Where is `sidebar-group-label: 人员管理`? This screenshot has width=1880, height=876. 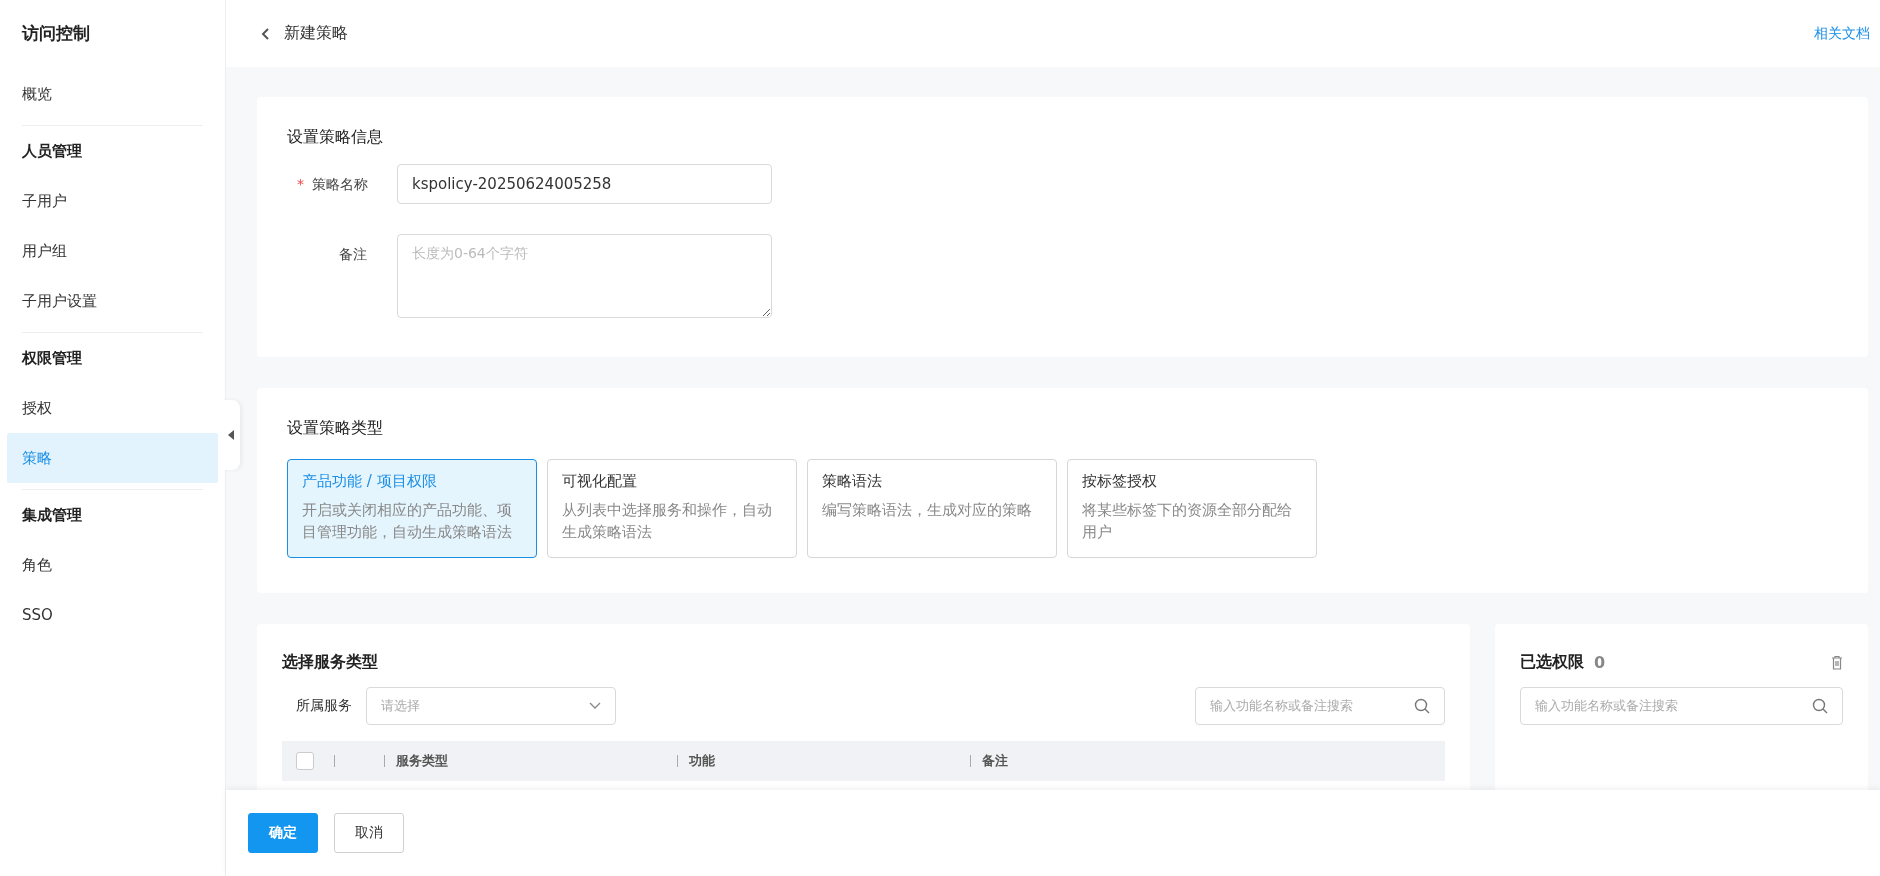 sidebar-group-label: 人员管理 is located at coordinates (52, 151).